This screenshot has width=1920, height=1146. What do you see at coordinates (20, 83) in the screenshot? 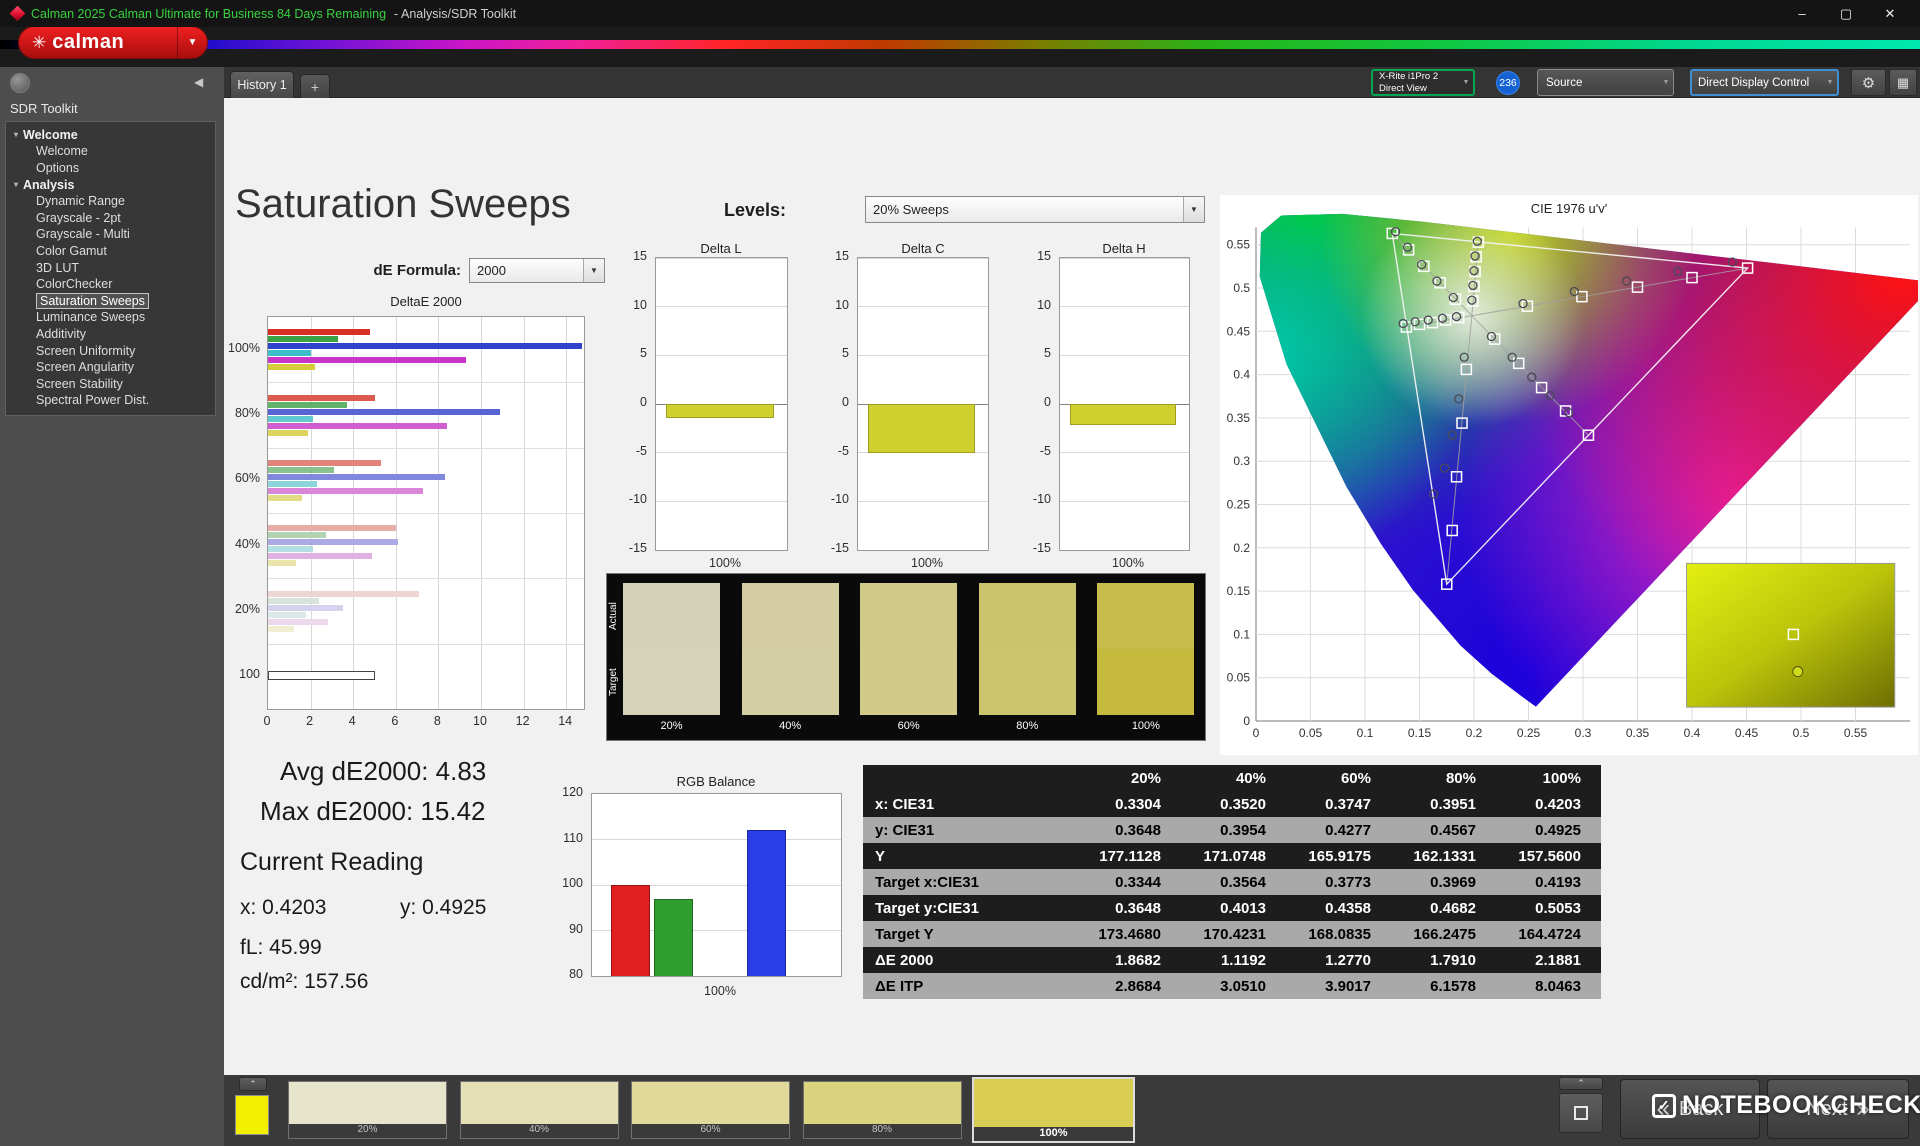
I see `workflow-home-button` at bounding box center [20, 83].